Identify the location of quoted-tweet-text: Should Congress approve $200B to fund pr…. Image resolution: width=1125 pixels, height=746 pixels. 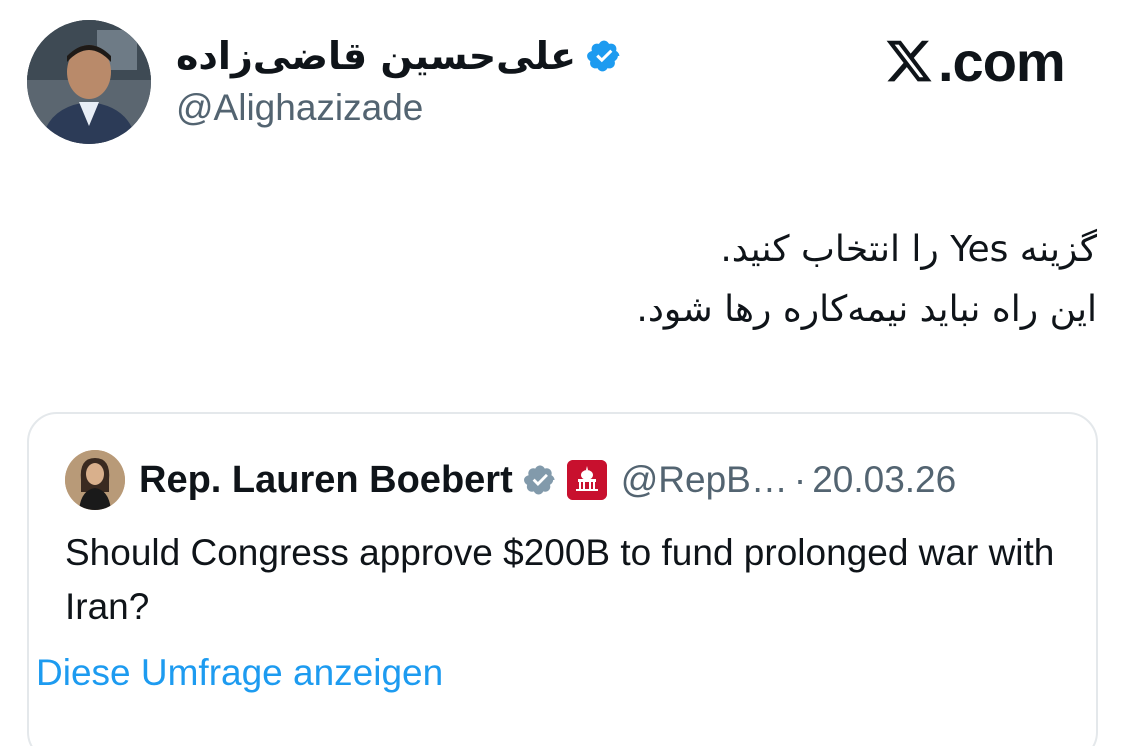
(560, 579).